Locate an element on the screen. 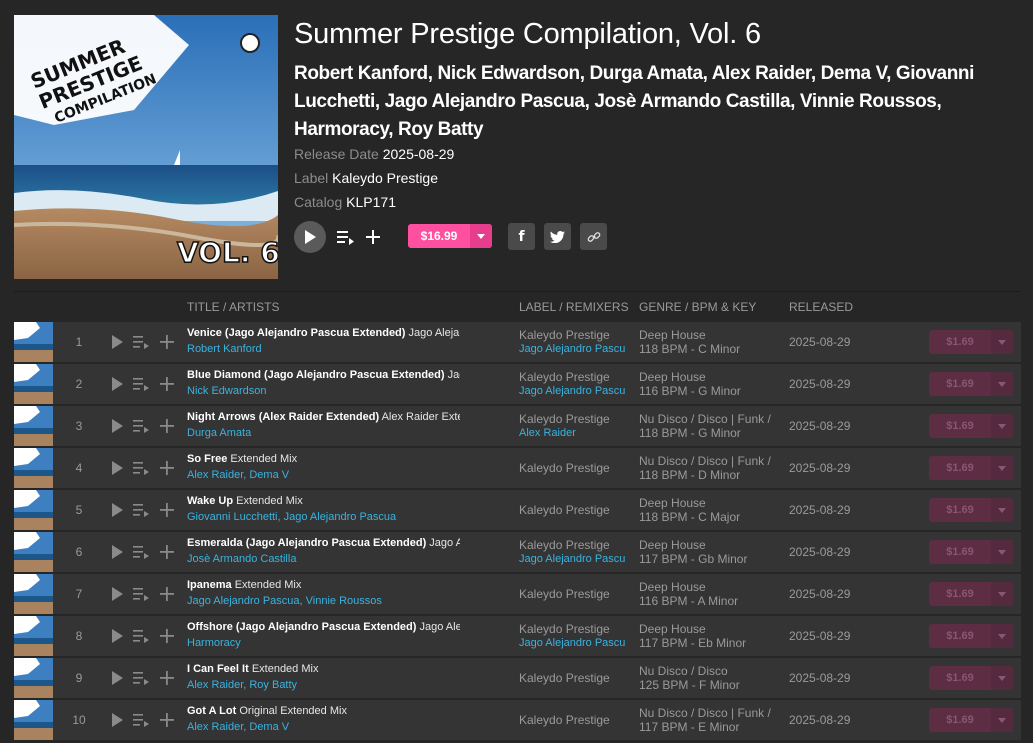 Image resolution: width=1033 pixels, height=743 pixels. track-remixers: Alex Raider is located at coordinates (572, 433).